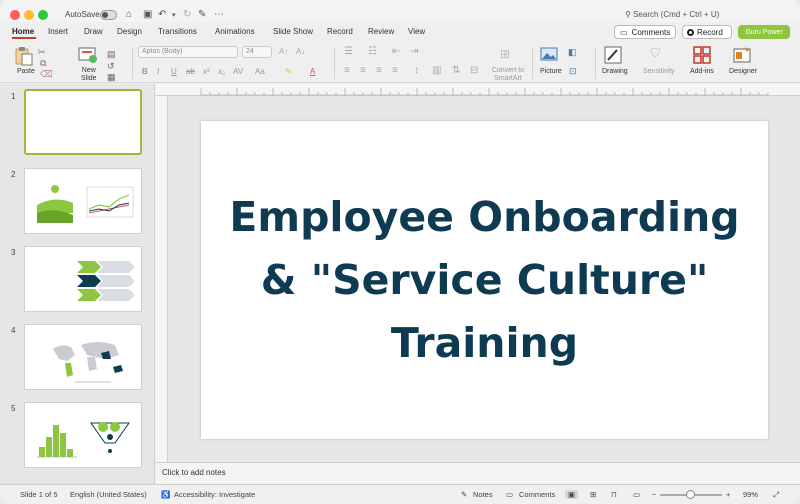 Image resolution: width=800 pixels, height=504 pixels. What do you see at coordinates (312, 71) in the screenshot?
I see `font-color-icon: A` at bounding box center [312, 71].